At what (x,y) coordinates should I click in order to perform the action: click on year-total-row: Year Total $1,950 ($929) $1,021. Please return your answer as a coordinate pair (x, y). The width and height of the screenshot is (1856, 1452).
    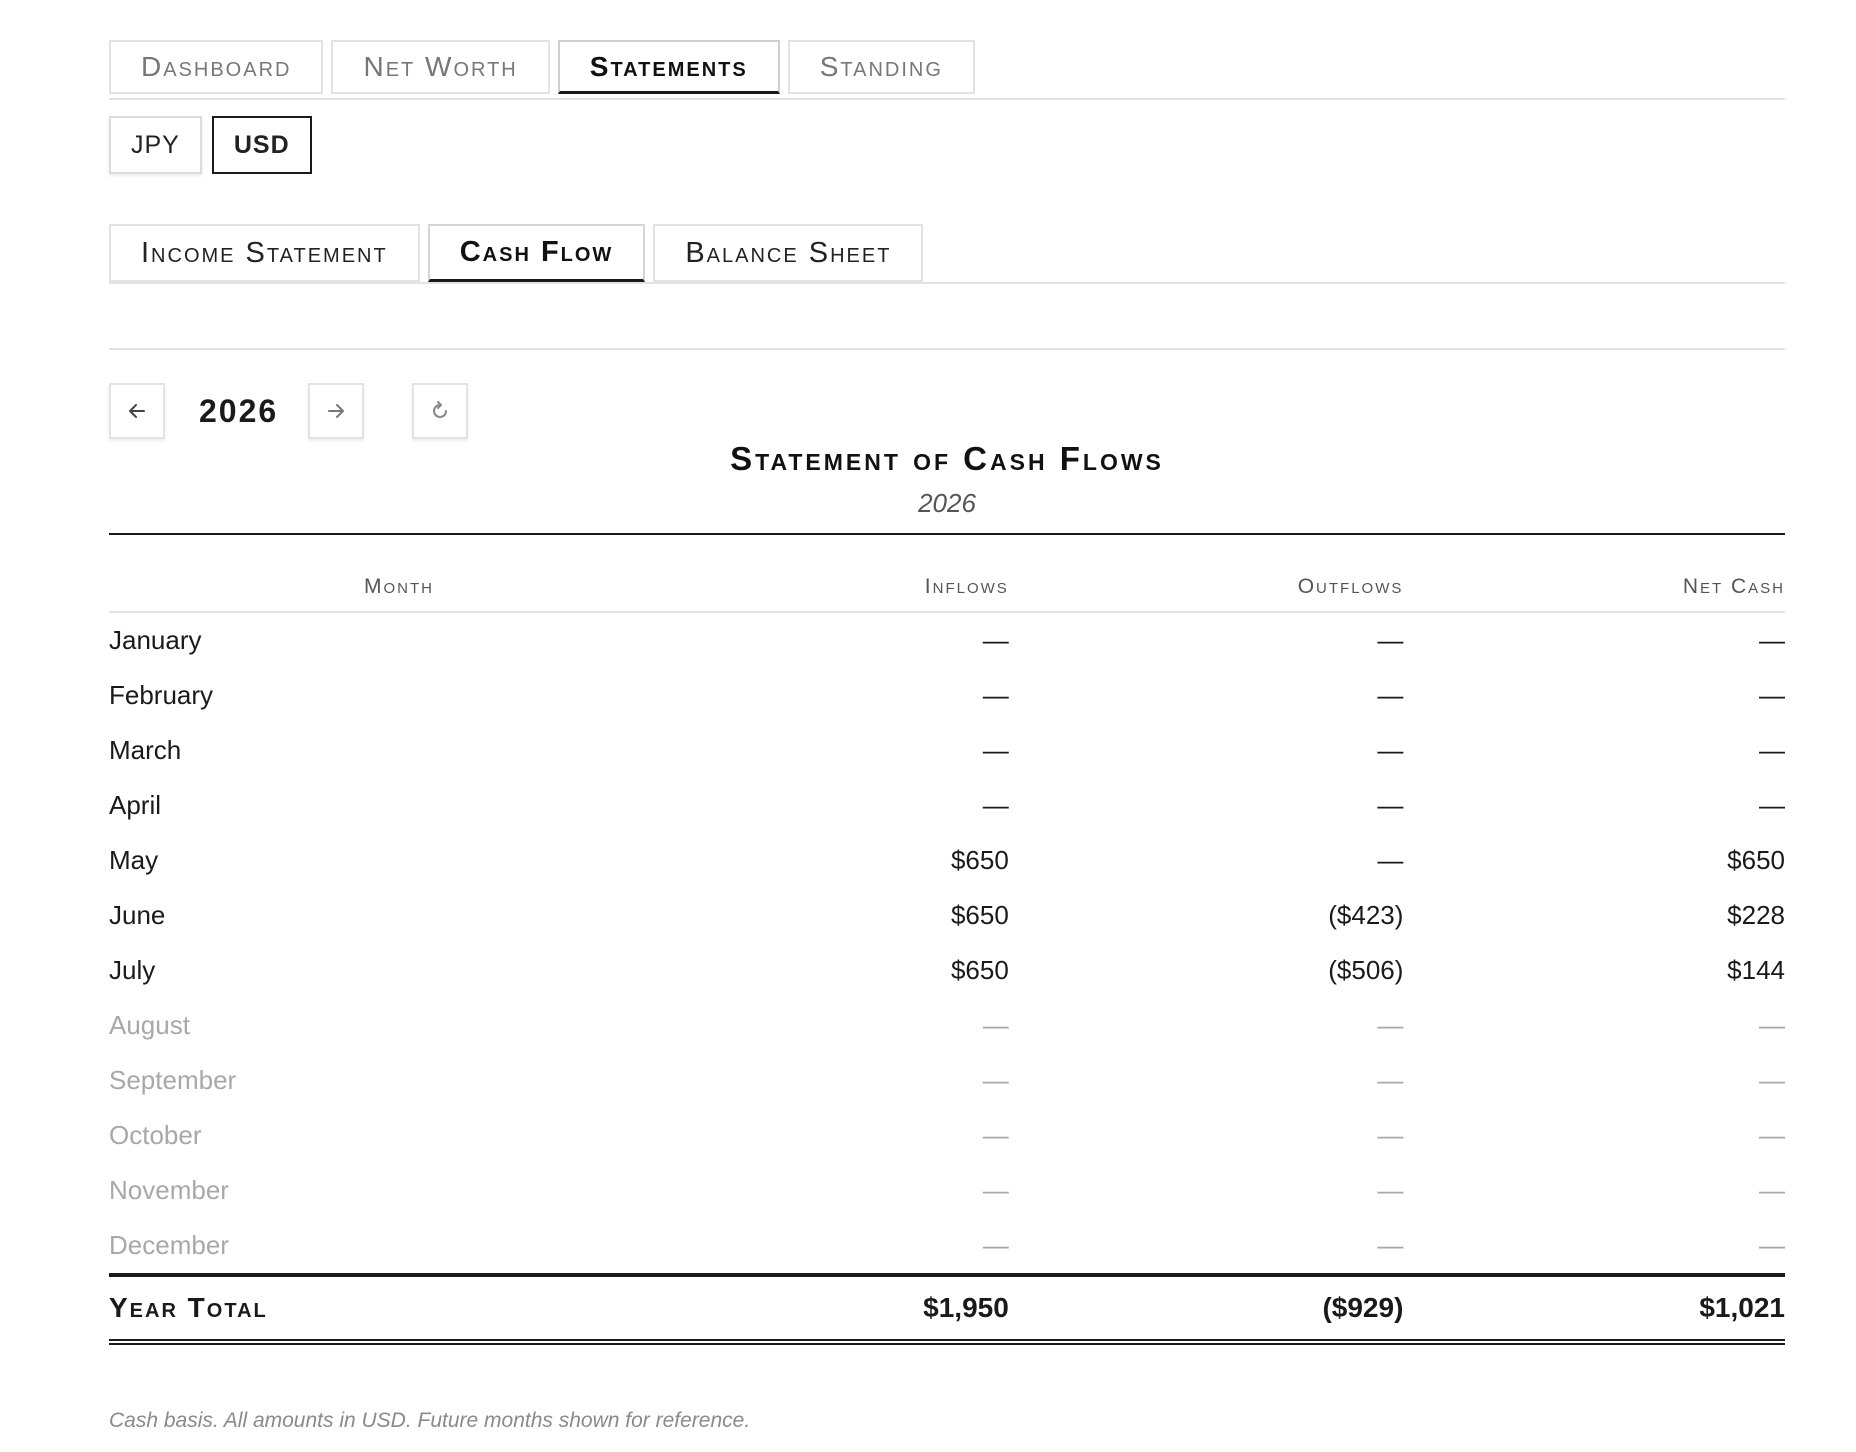
    Looking at the image, I should click on (947, 1309).